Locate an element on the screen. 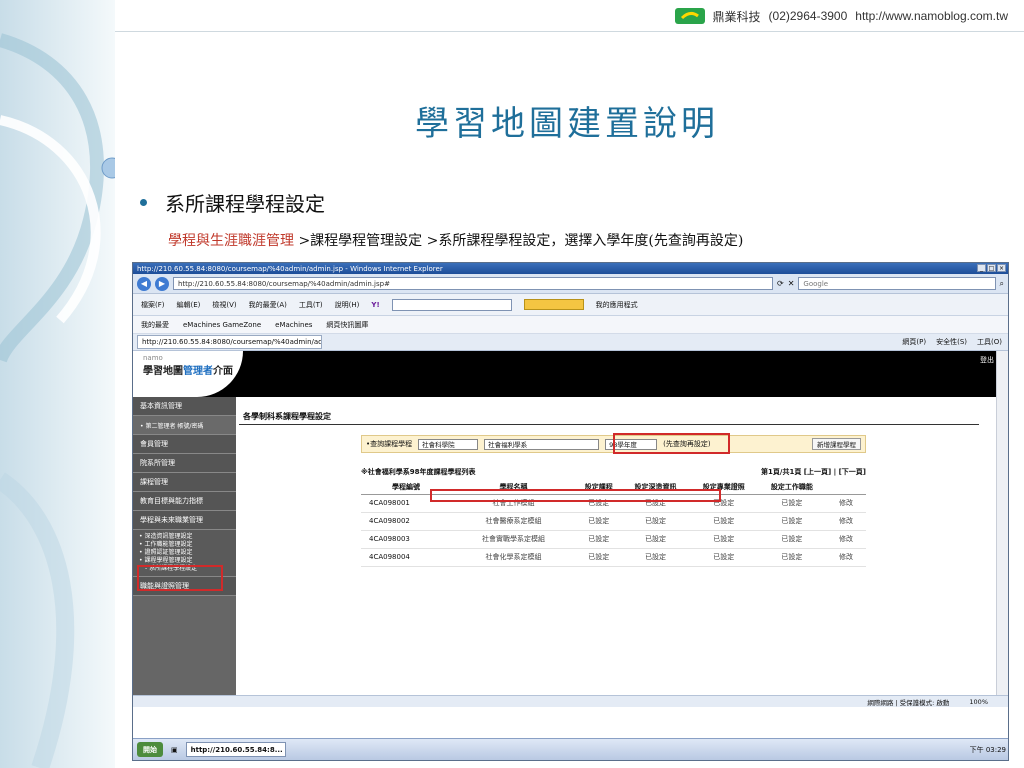 Image resolution: width=1024 pixels, height=768 pixels. menu-member: 會員管理 is located at coordinates (184, 444).